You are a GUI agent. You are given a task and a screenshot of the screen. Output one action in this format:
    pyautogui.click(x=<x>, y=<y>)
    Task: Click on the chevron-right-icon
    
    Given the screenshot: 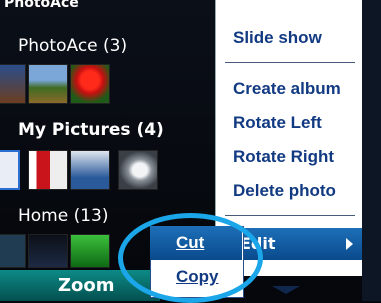 What is the action you would take?
    pyautogui.click(x=349, y=244)
    